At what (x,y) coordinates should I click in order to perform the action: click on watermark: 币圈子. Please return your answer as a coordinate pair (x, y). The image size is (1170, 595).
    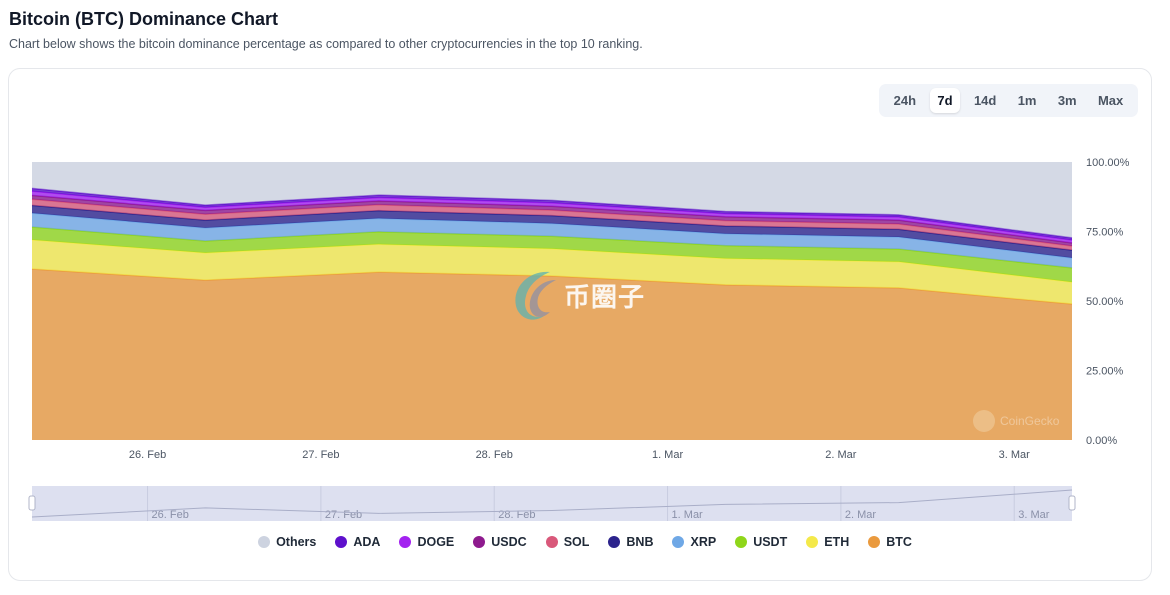
    Looking at the image, I should click on (577, 295).